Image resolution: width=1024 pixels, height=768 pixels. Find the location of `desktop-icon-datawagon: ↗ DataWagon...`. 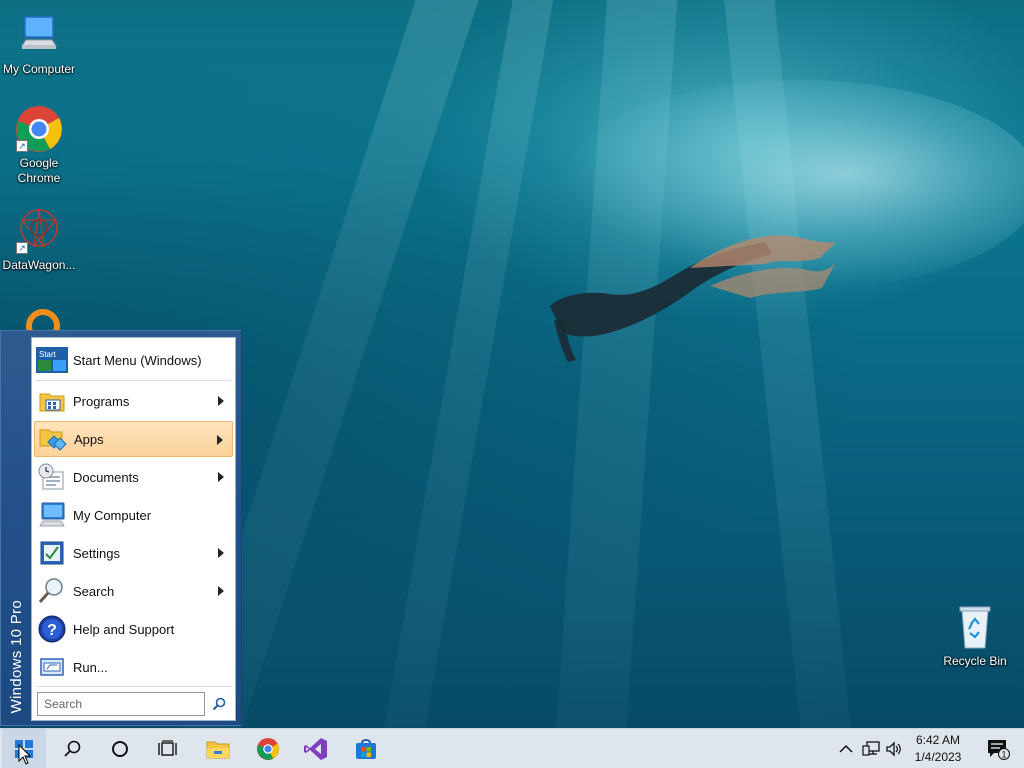

desktop-icon-datawagon: ↗ DataWagon... is located at coordinates (39, 239).